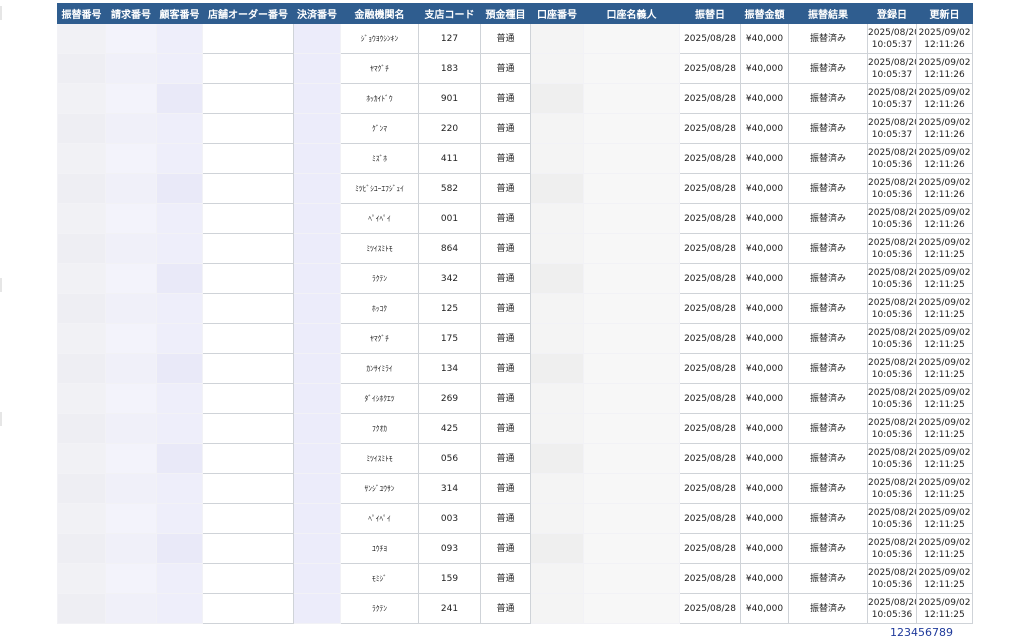 The image size is (1024, 639). Describe the element at coordinates (317, 518) in the screenshot. I see `payment-number-cell` at that location.